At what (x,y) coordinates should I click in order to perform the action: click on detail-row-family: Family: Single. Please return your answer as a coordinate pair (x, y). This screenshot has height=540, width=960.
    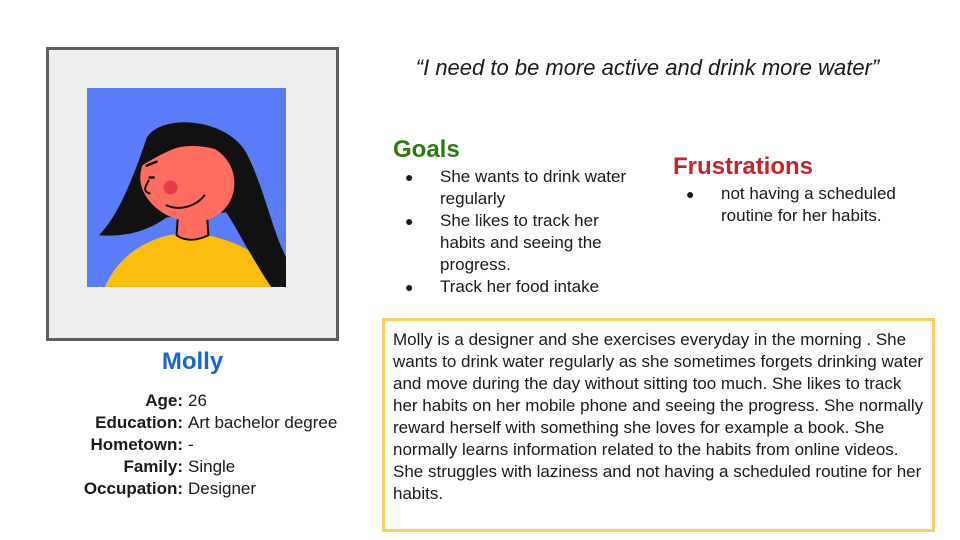
    Looking at the image, I should click on (188, 467).